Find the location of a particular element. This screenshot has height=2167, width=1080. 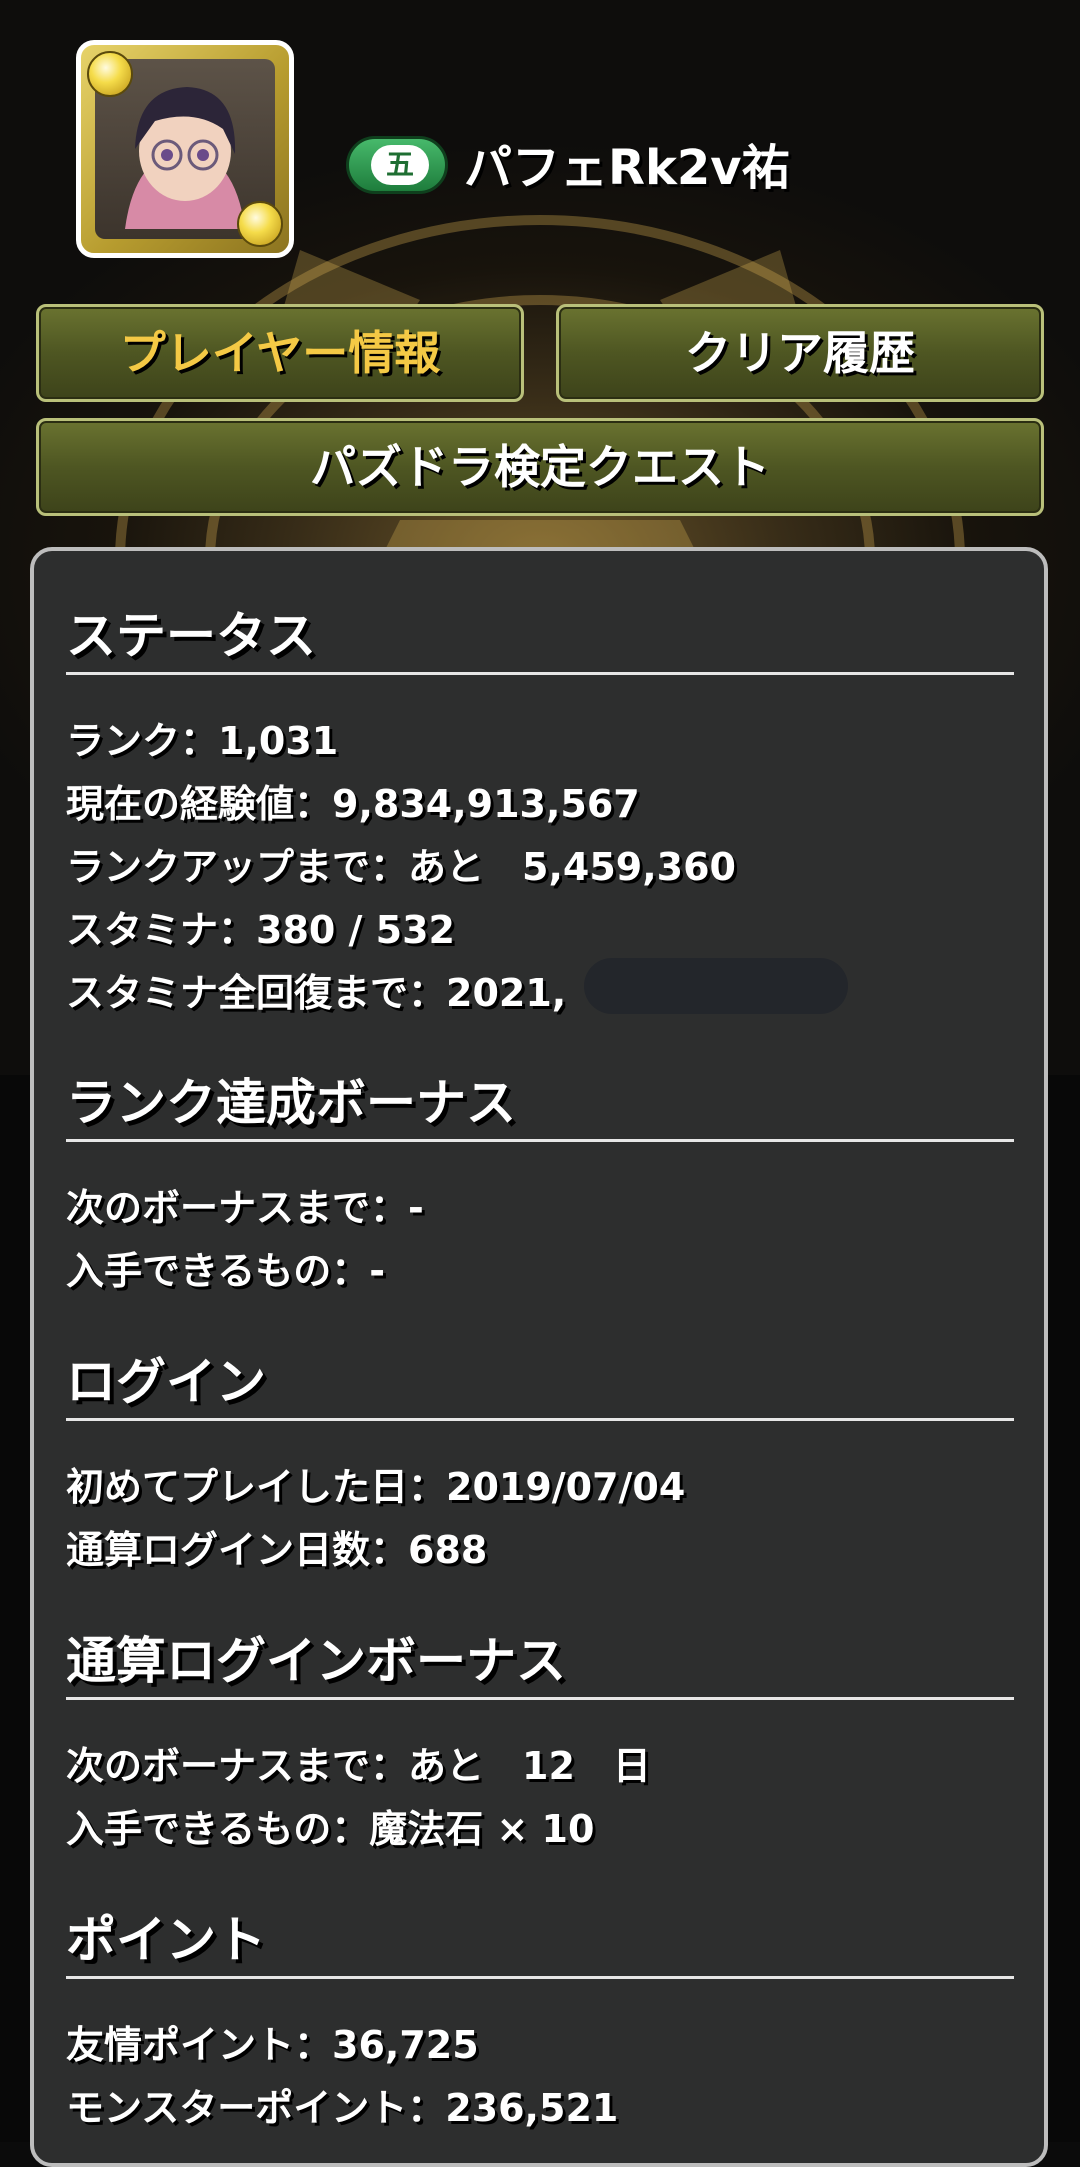

status-rank: ランク：1,031 is located at coordinates (202, 741).